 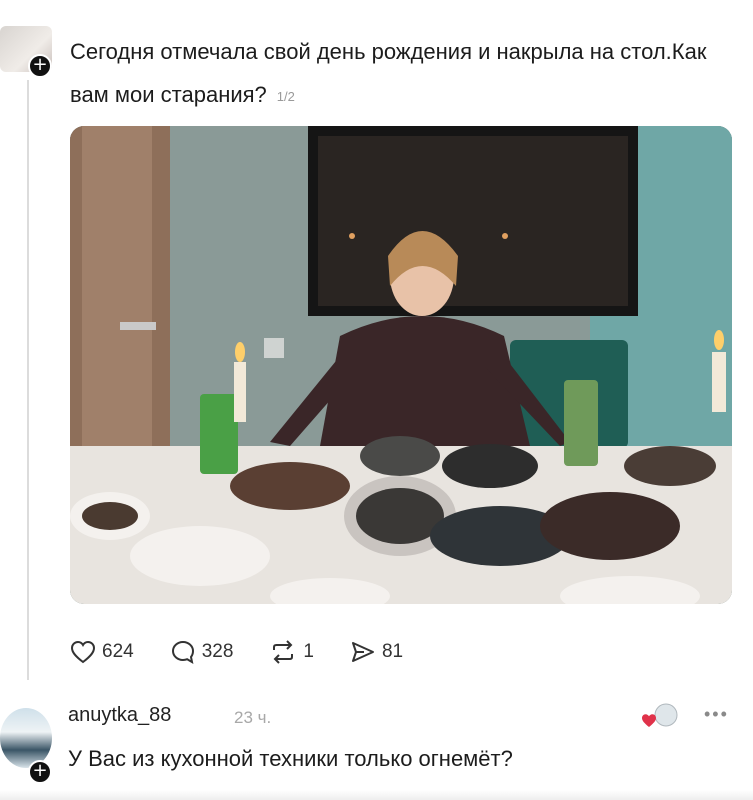 What do you see at coordinates (26, 738) in the screenshot?
I see `comment-author-avatar` at bounding box center [26, 738].